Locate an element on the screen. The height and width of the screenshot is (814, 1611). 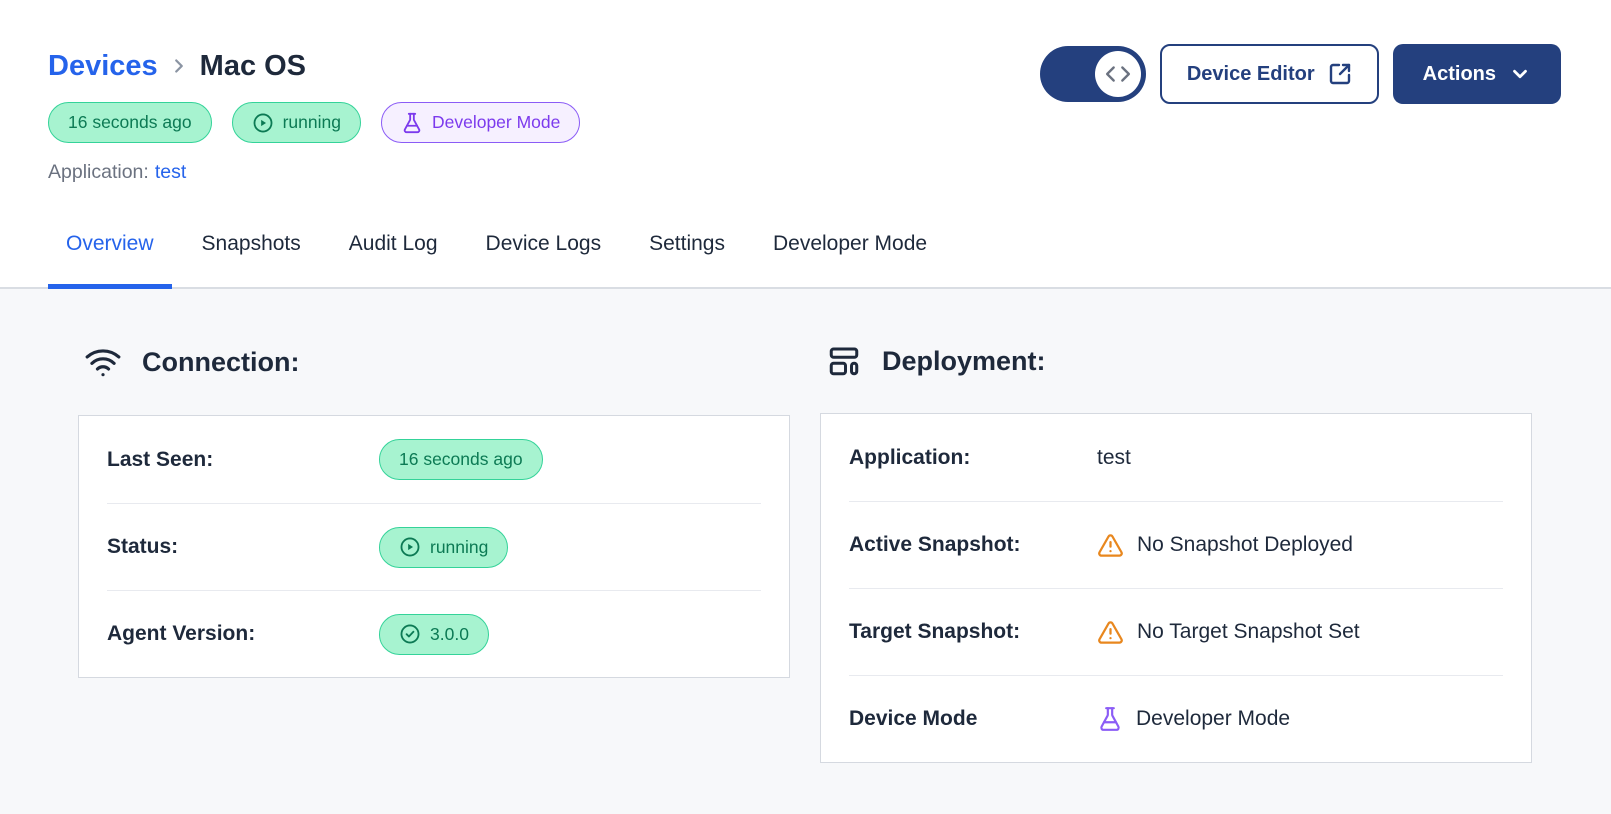
agent-version-label: Agent Version: is located at coordinates (181, 633).